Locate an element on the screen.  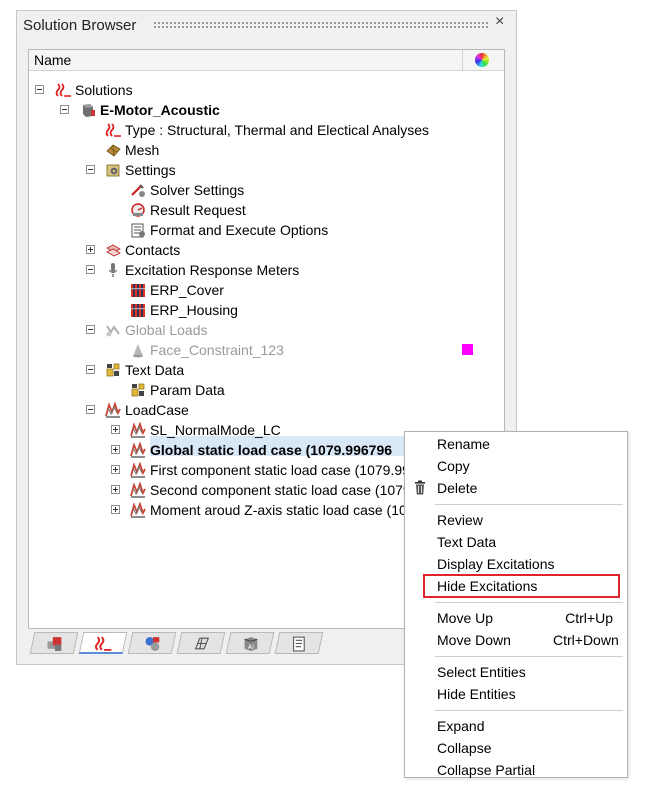
tree-row-mesh: Mesh is located at coordinates (264, 150).